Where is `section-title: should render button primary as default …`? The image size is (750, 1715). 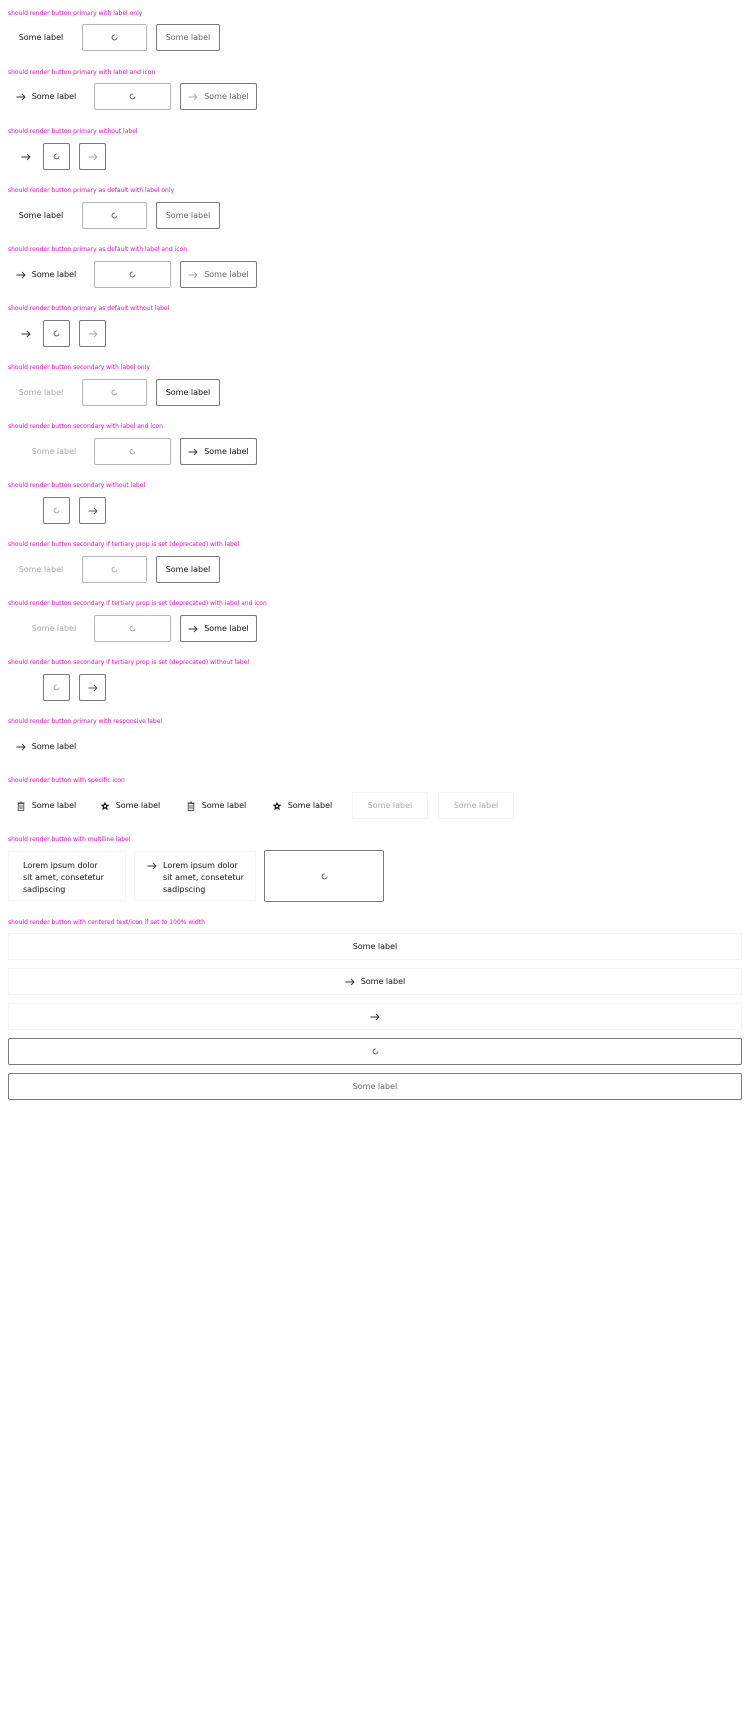 section-title: should render button primary as default … is located at coordinates (89, 308).